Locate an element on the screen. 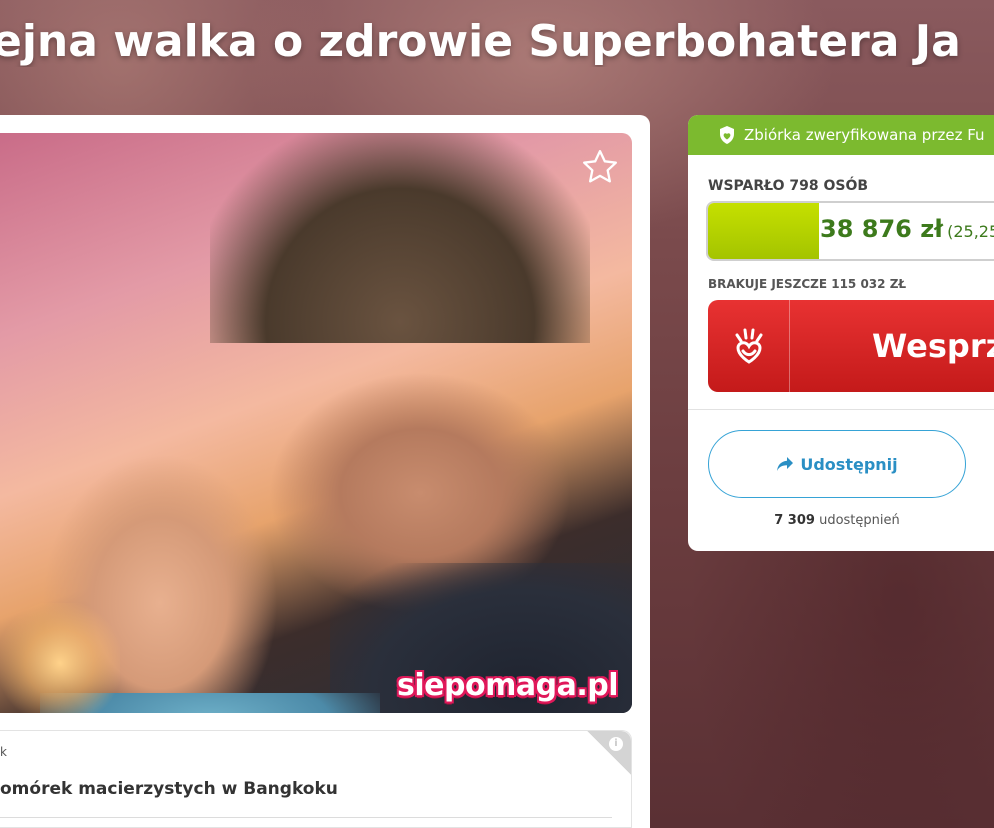  share-count: 7 309 udostępnień is located at coordinates (837, 520).